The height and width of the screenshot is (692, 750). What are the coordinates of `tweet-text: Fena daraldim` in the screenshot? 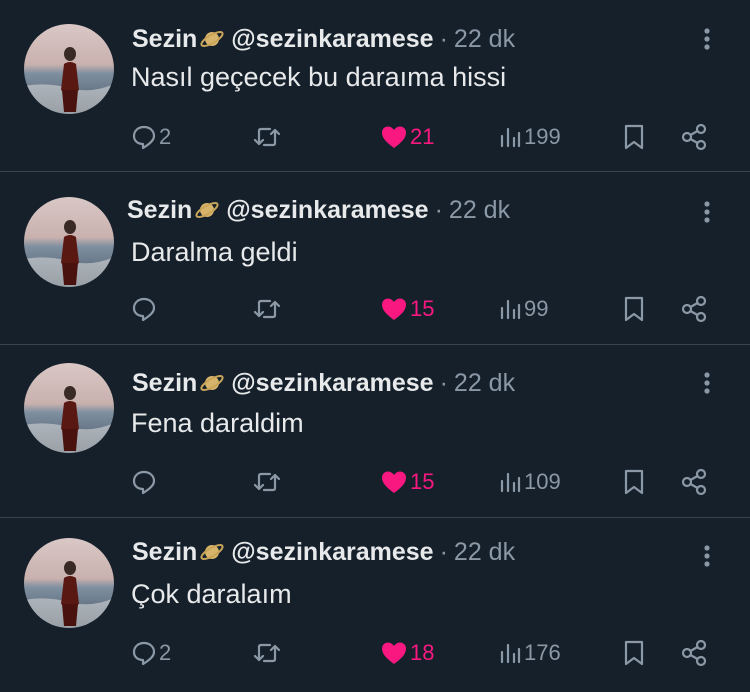 It's located at (217, 423).